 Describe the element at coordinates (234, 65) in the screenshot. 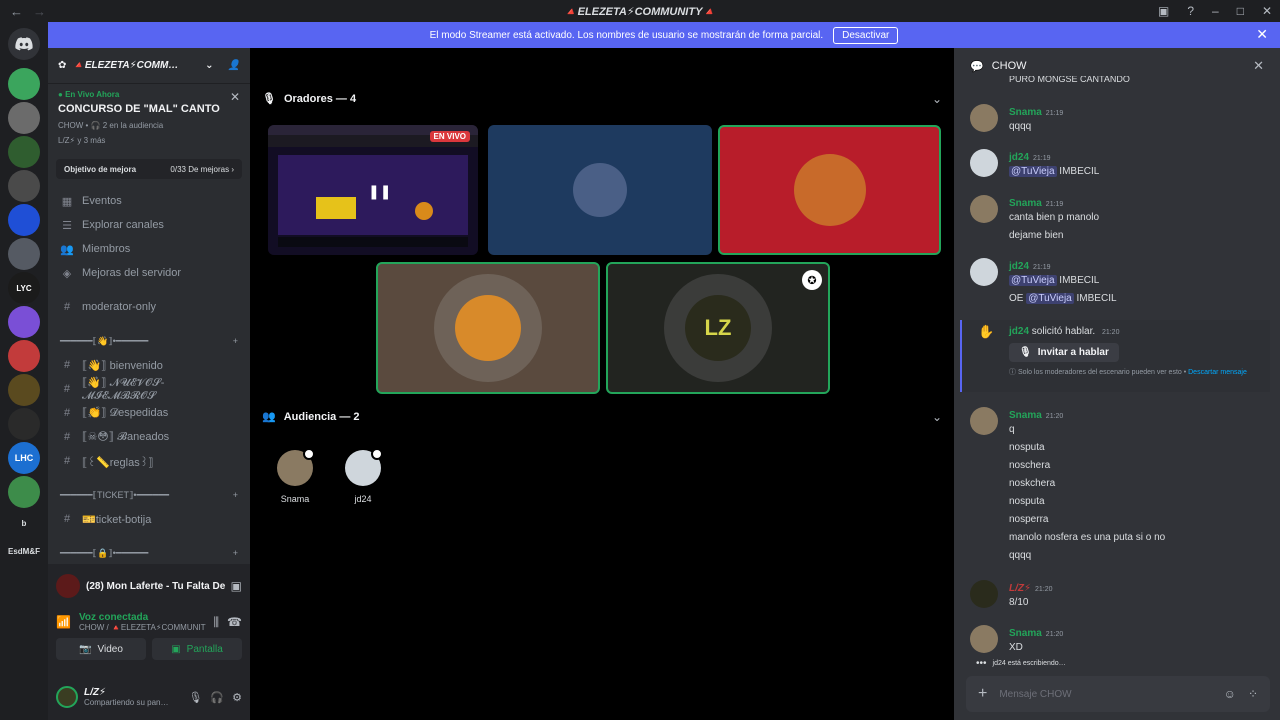

I see `add-member-icon: 👤` at that location.